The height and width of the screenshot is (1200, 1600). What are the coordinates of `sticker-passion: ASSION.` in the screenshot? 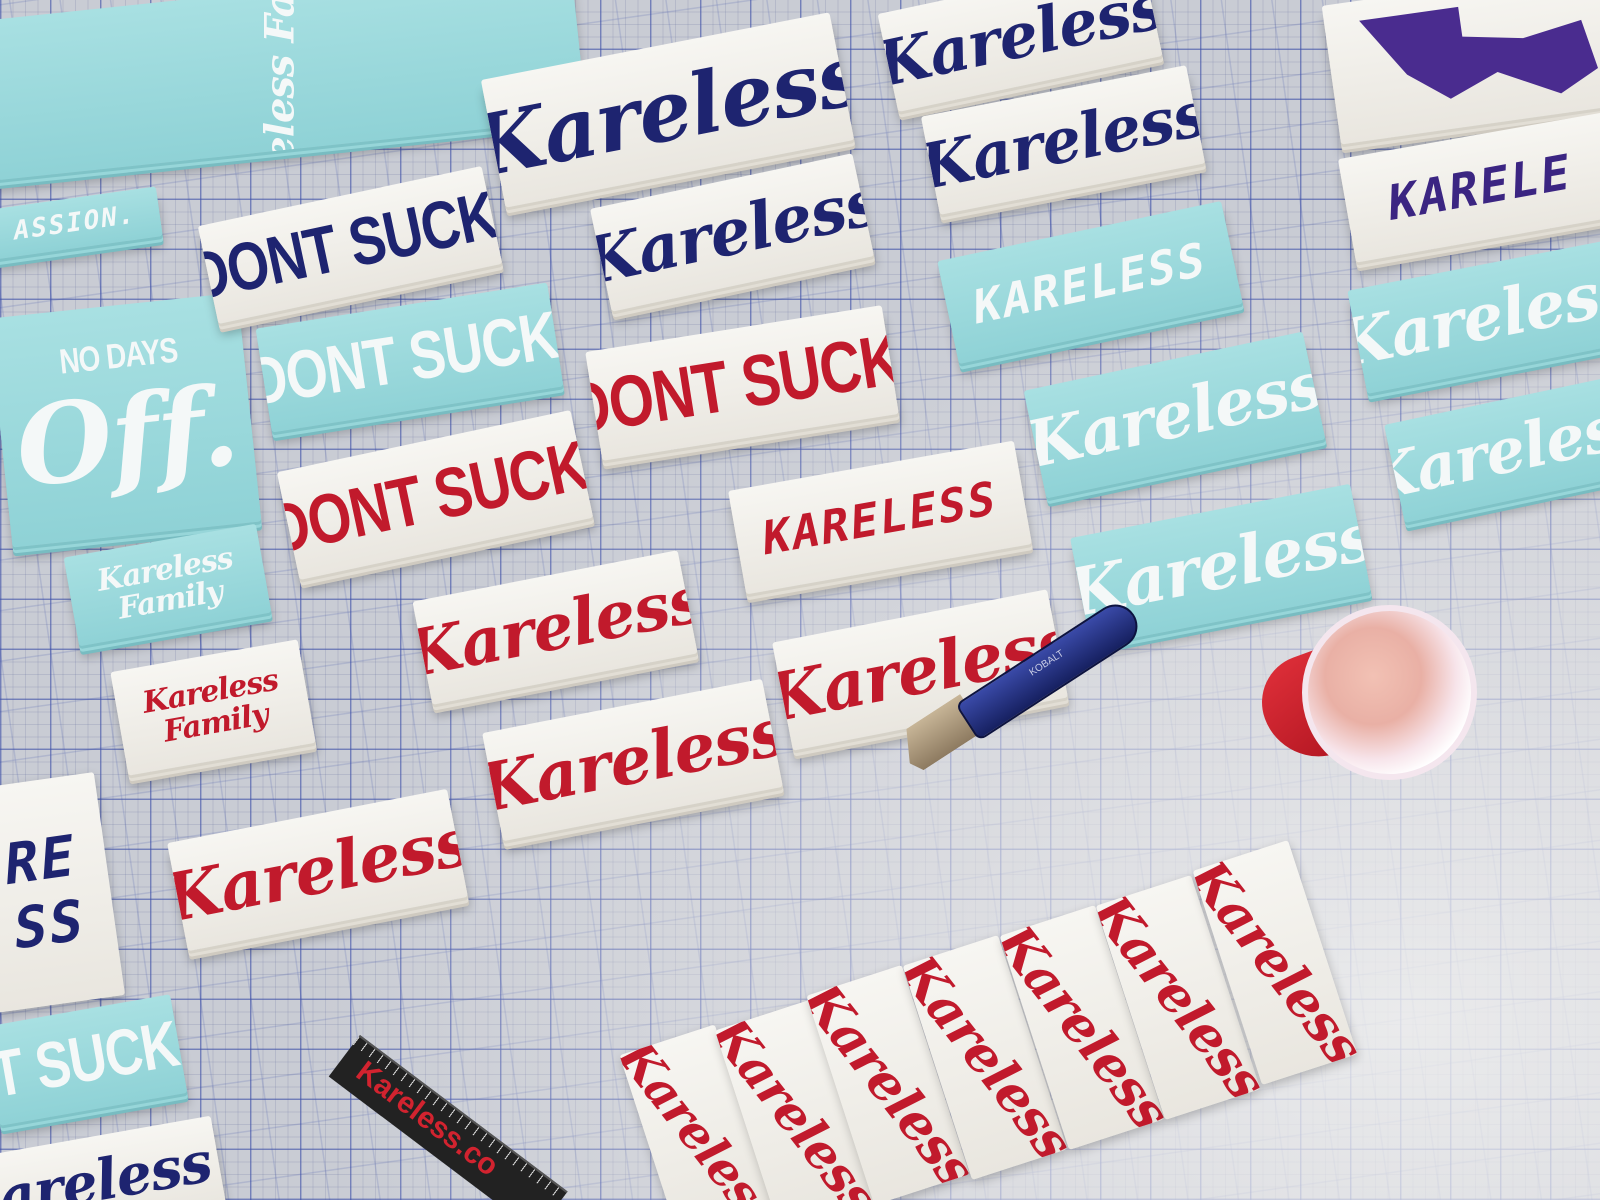 It's located at (81, 223).